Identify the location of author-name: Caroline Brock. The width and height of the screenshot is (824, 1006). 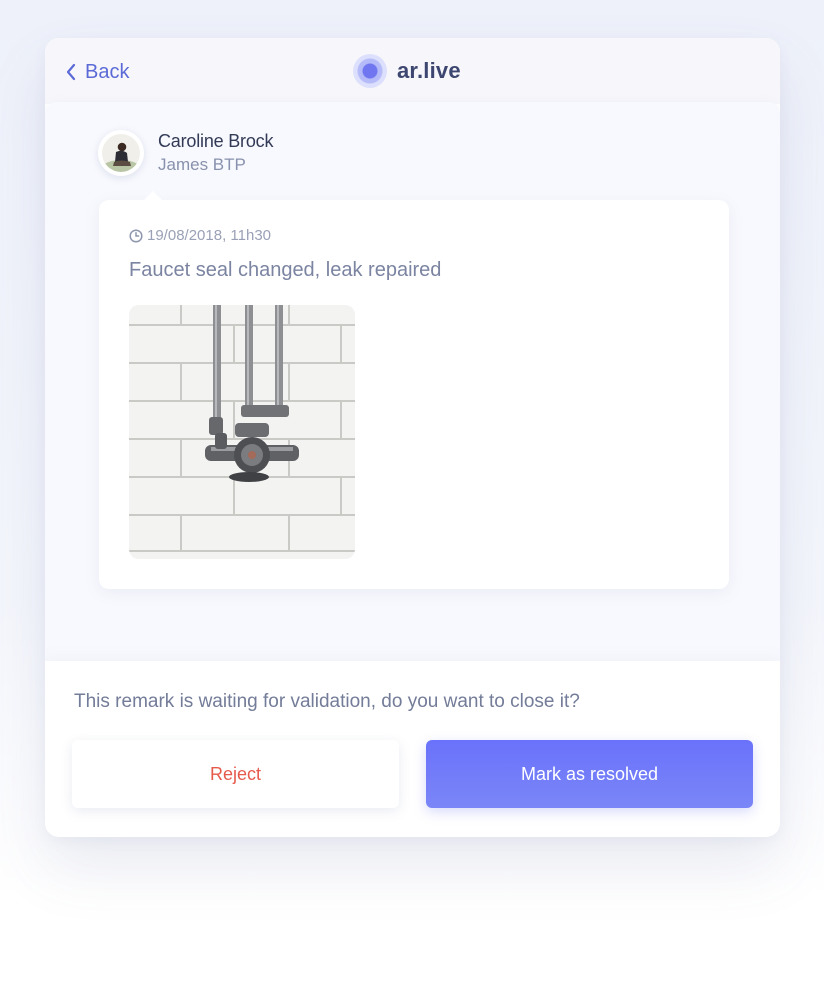
(216, 141).